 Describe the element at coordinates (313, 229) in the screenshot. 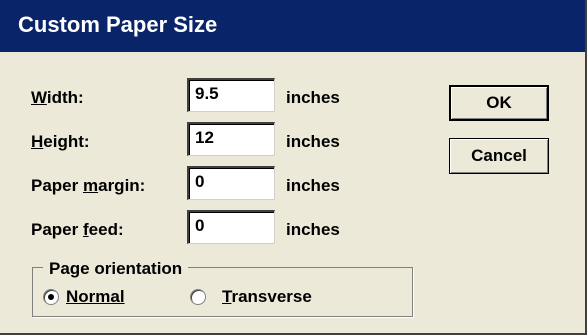

I see `paper-feed-unit: inches` at that location.